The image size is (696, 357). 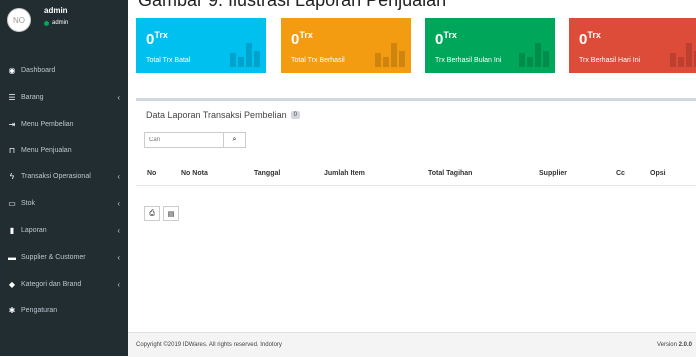 What do you see at coordinates (666, 345) in the screenshot?
I see `version-label: Version` at bounding box center [666, 345].